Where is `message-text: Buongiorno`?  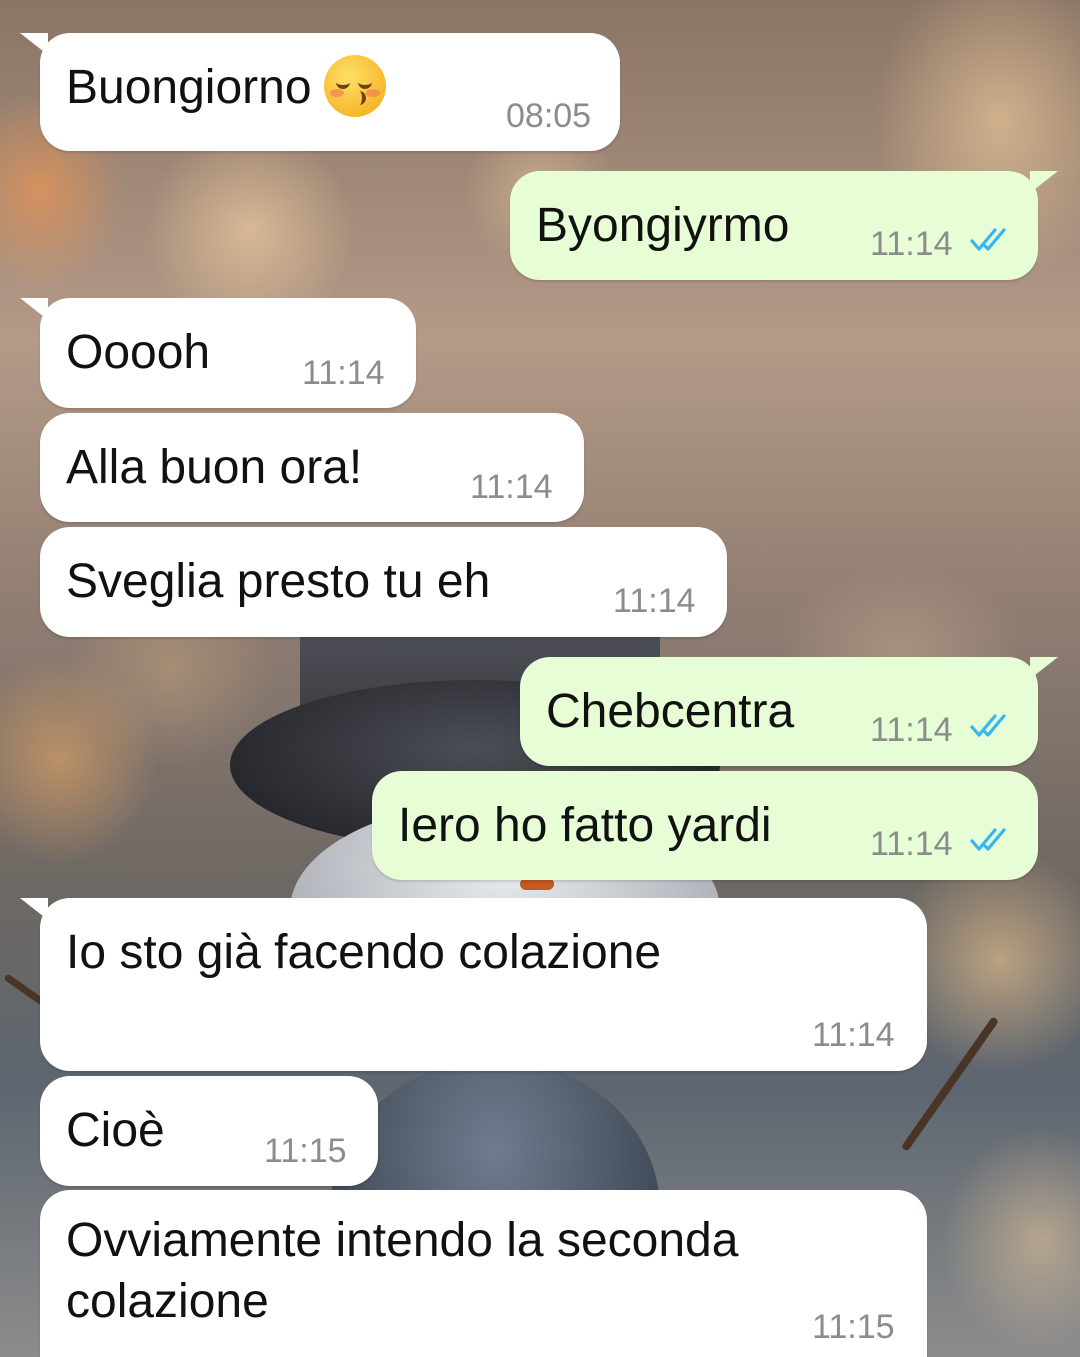
message-text: Buongiorno is located at coordinates (226, 86).